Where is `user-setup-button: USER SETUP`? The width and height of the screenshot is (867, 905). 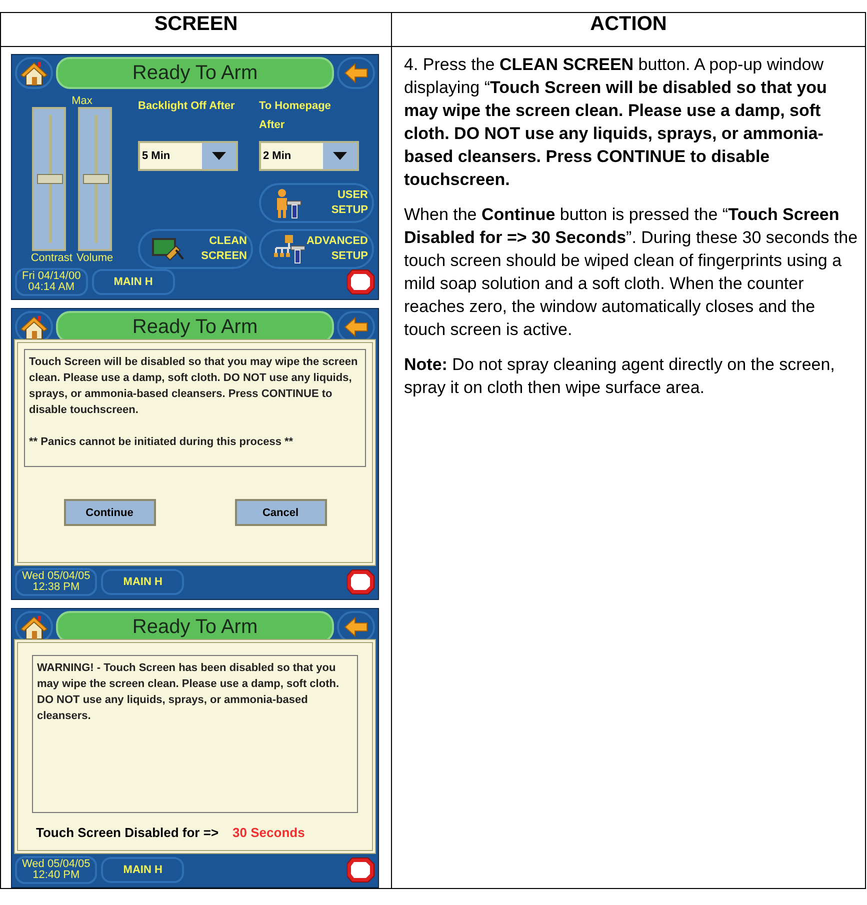
user-setup-button: USER SETUP is located at coordinates (316, 203).